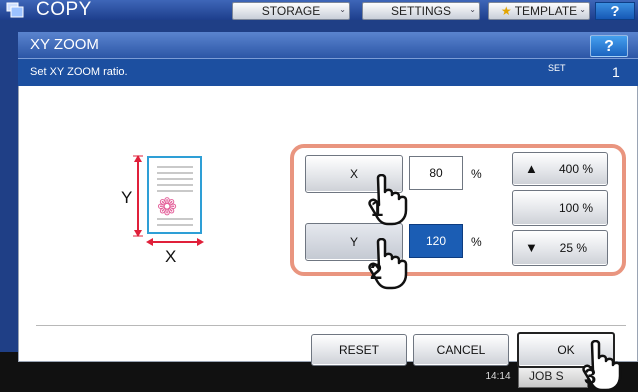 This screenshot has width=638, height=392. What do you see at coordinates (79, 72) in the screenshot?
I see `instruction-message: Set XY ZOOM ratio.` at bounding box center [79, 72].